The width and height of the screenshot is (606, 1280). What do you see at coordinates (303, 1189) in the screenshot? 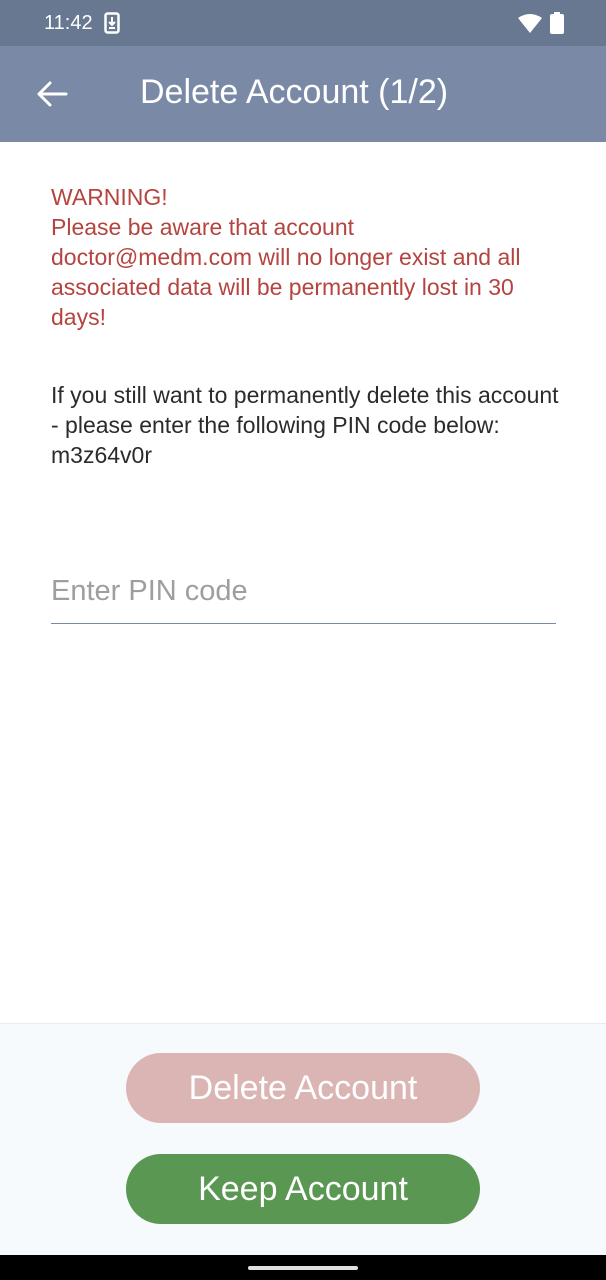
I see `keep-account-button: Keep Account` at bounding box center [303, 1189].